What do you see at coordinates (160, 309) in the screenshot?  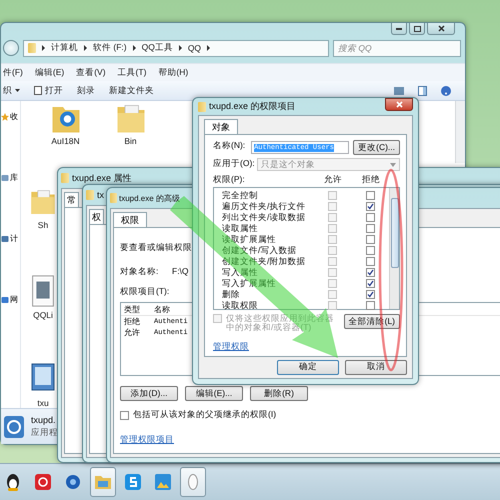 I see `column-header: 名称` at bounding box center [160, 309].